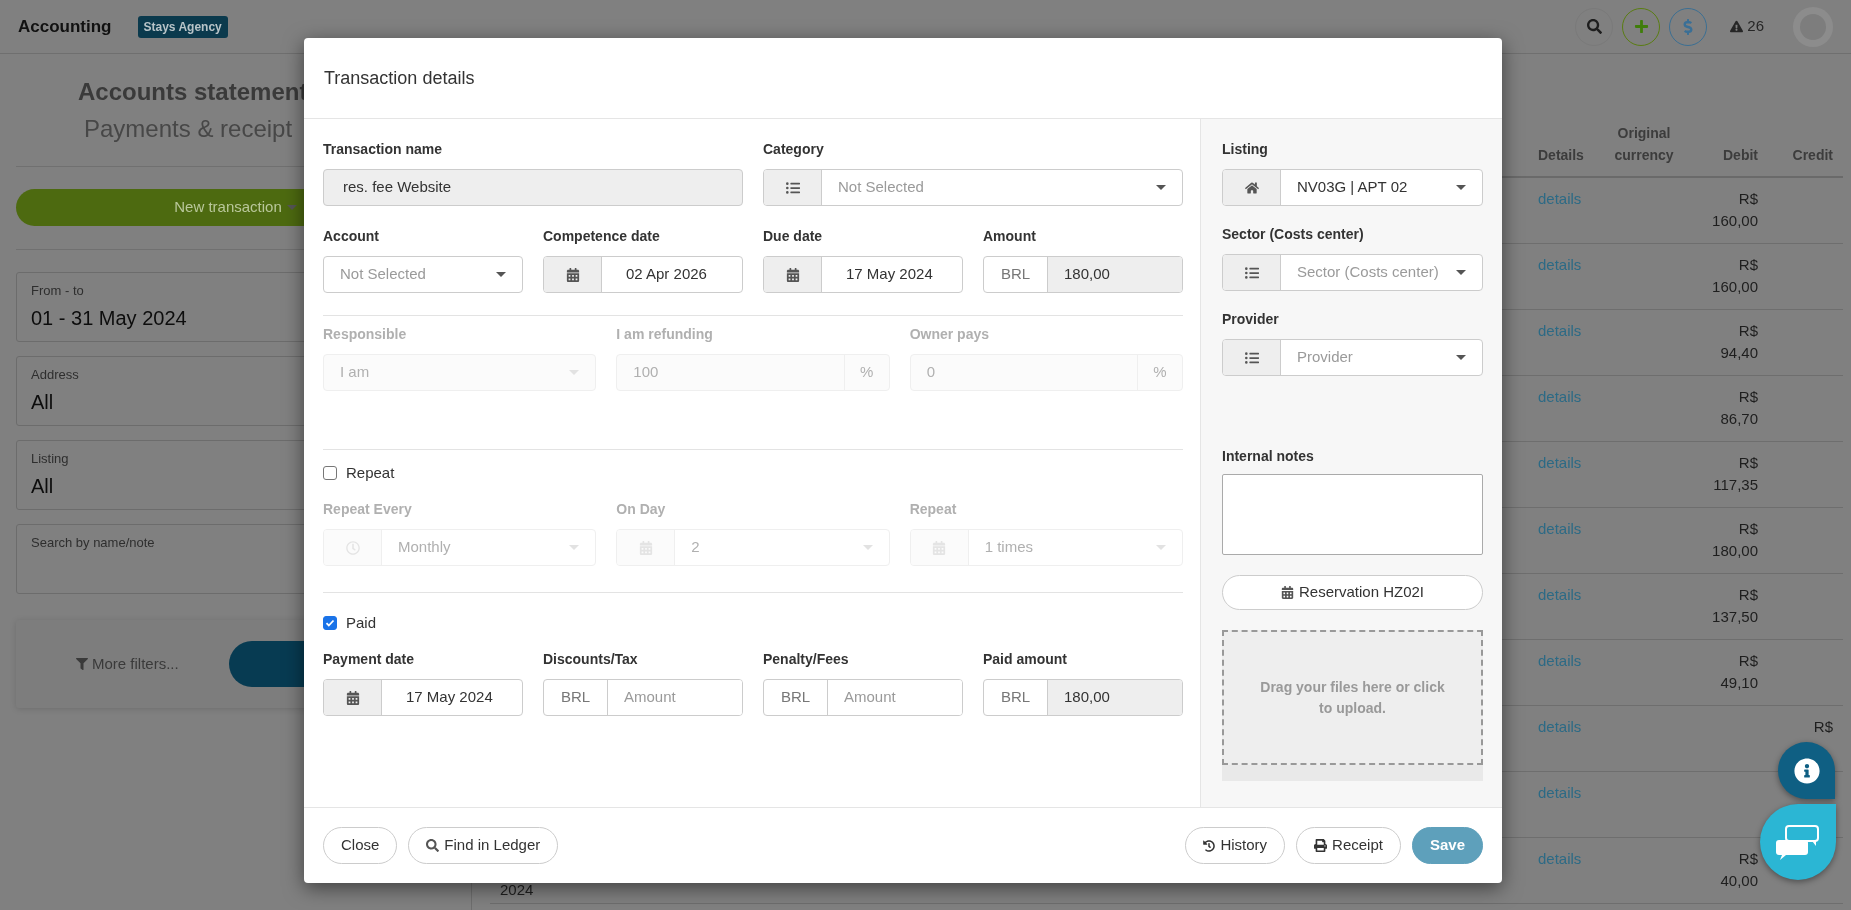  What do you see at coordinates (361, 622) in the screenshot?
I see `checkbox-label: Paid` at bounding box center [361, 622].